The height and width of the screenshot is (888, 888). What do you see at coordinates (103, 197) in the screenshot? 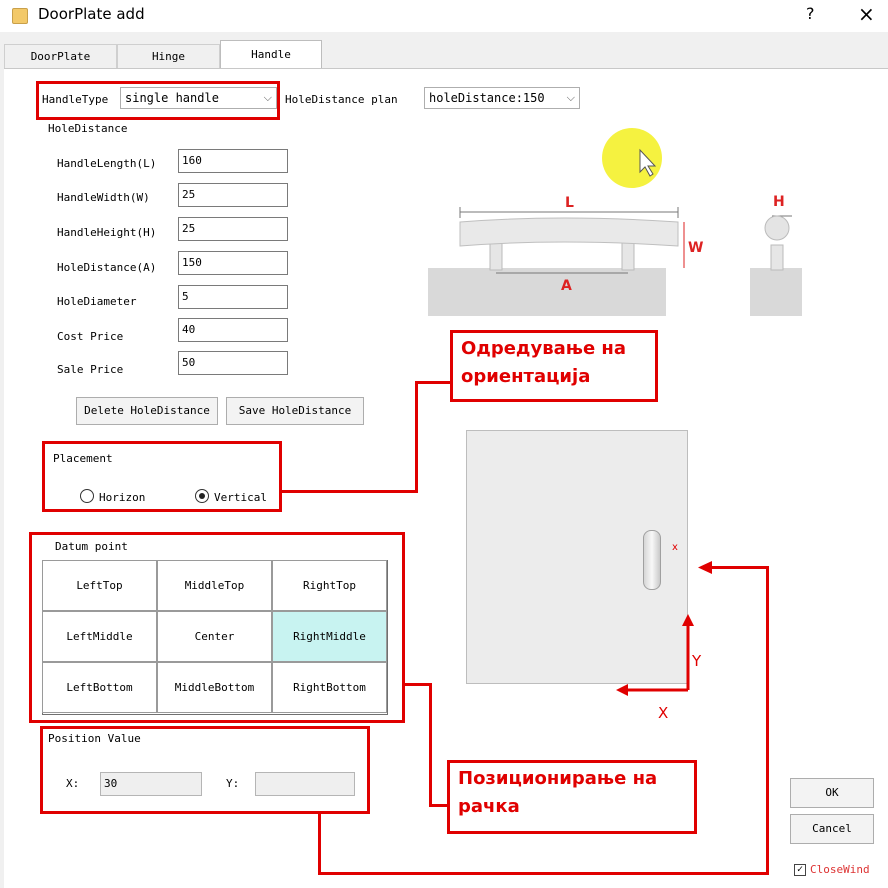
I see `handle-width-label: HandleWidth(W)` at bounding box center [103, 197].